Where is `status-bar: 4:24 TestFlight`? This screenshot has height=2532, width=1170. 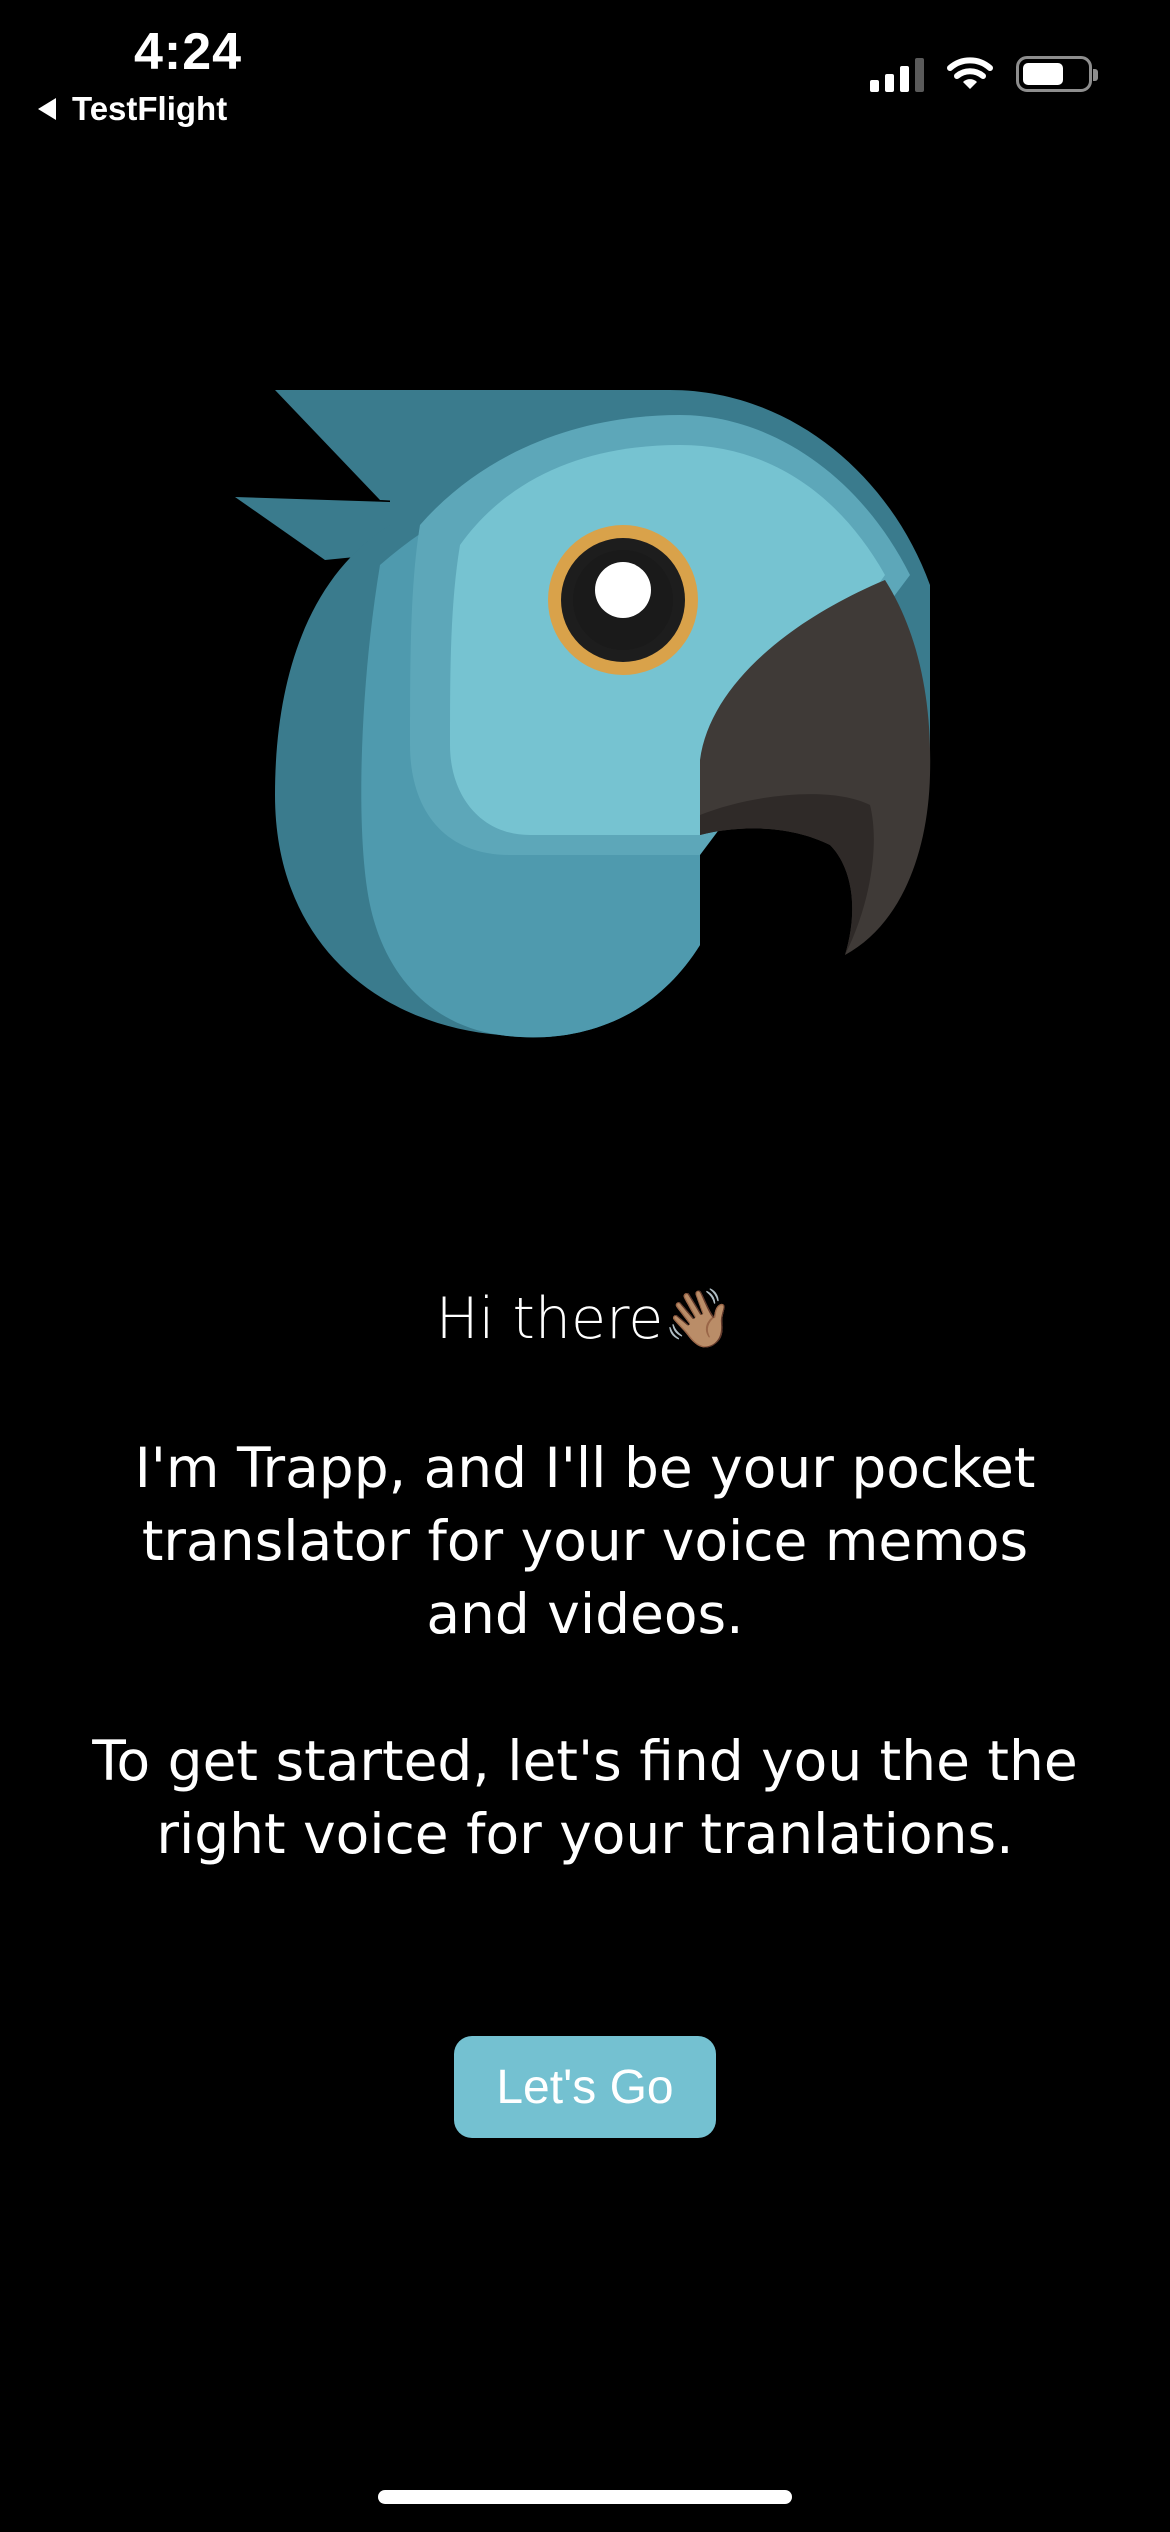 status-bar: 4:24 TestFlight is located at coordinates (585, 75).